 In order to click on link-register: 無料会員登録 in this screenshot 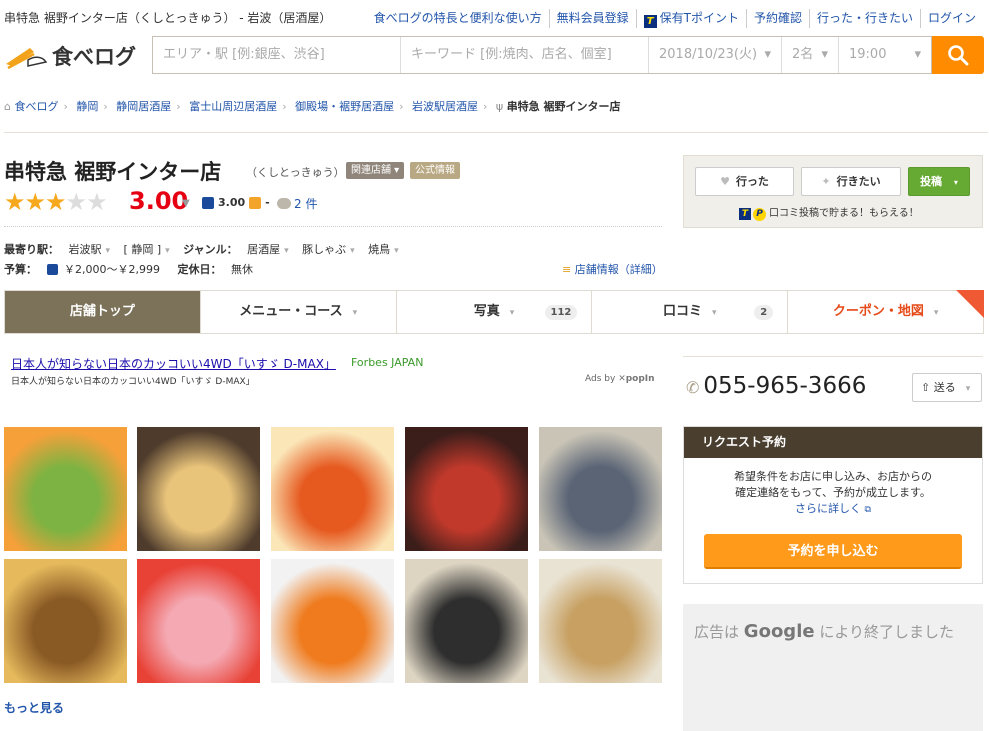, I will do `click(592, 18)`.